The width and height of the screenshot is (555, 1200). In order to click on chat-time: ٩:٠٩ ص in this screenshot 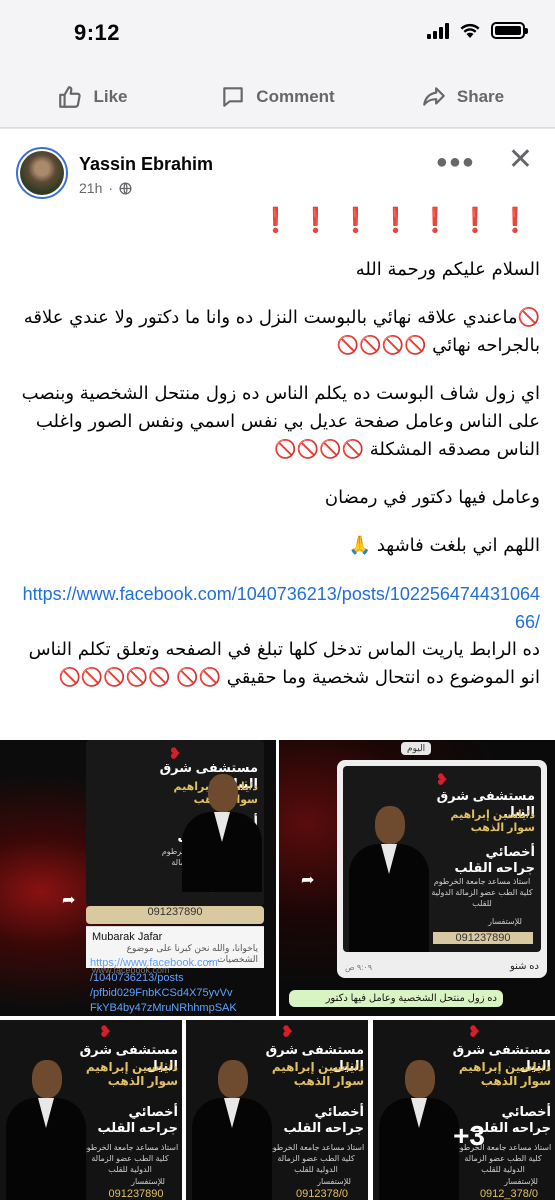, I will do `click(359, 967)`.